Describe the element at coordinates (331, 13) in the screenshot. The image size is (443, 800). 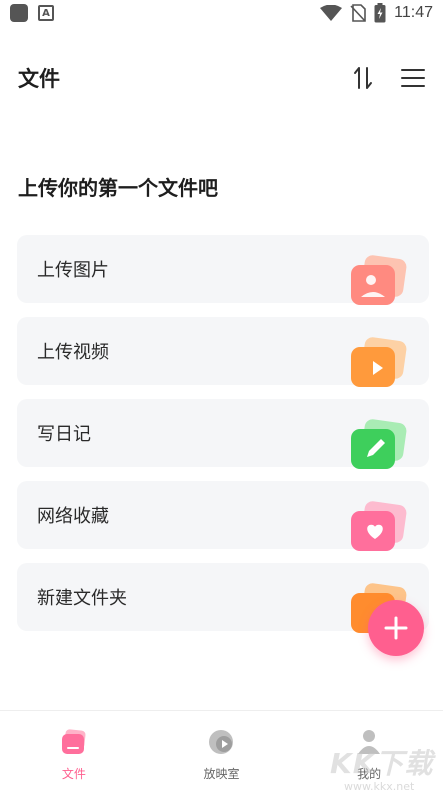
I see `wifi-icon` at that location.